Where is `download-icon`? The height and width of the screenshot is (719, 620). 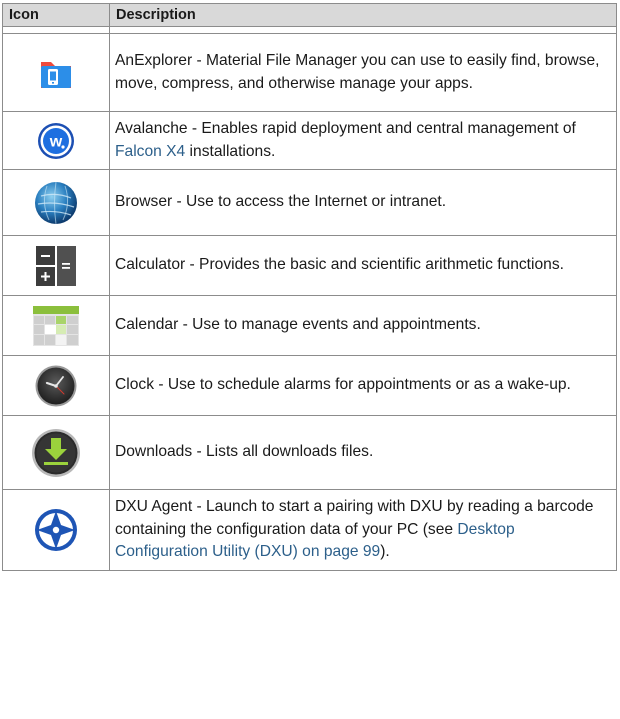
download-icon is located at coordinates (56, 452).